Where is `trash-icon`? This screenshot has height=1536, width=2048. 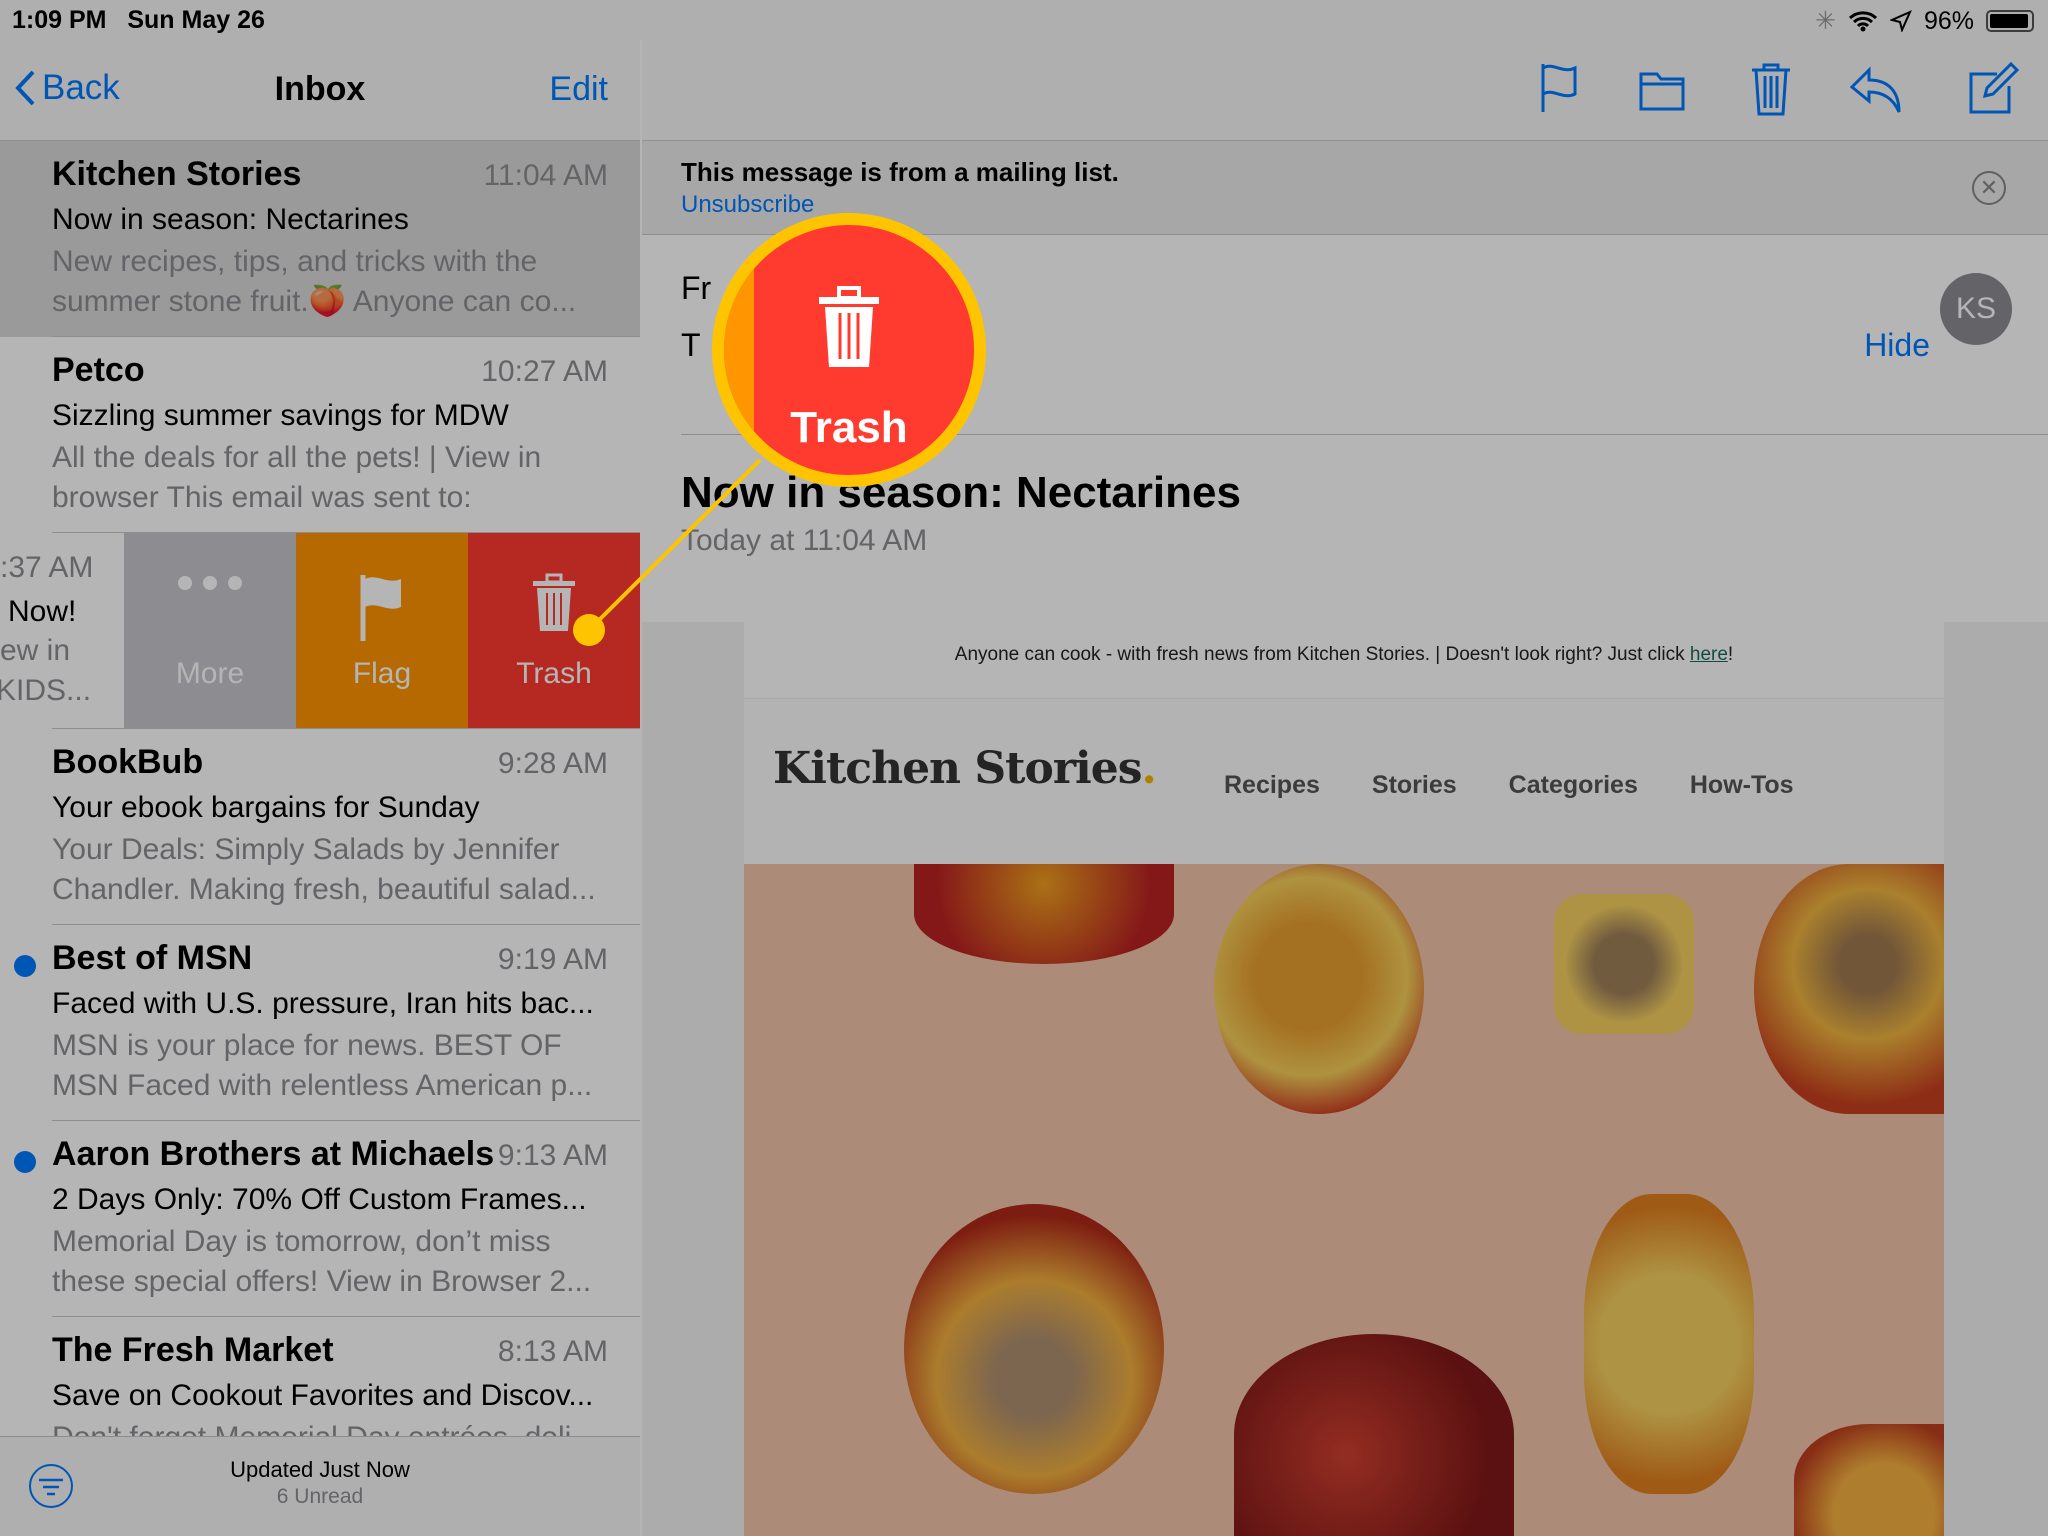
trash-icon is located at coordinates (849, 327).